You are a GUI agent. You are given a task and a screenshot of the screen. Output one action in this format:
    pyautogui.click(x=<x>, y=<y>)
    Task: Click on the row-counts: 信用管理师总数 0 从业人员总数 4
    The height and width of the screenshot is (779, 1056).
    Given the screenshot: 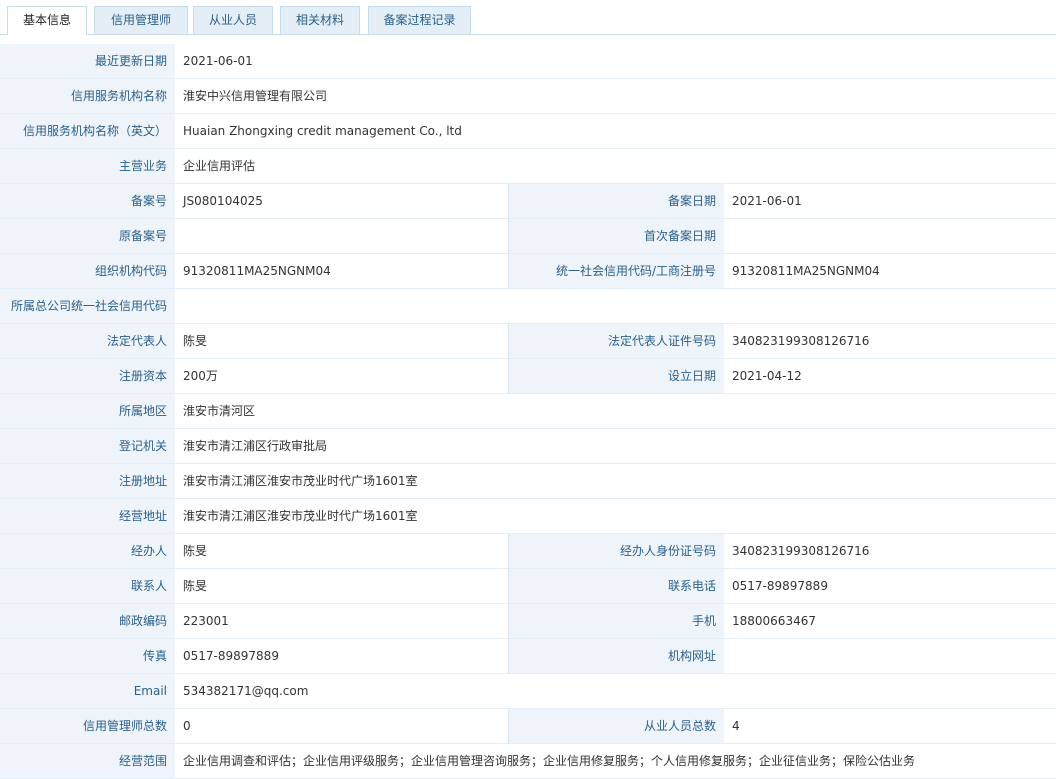 What is the action you would take?
    pyautogui.click(x=528, y=726)
    